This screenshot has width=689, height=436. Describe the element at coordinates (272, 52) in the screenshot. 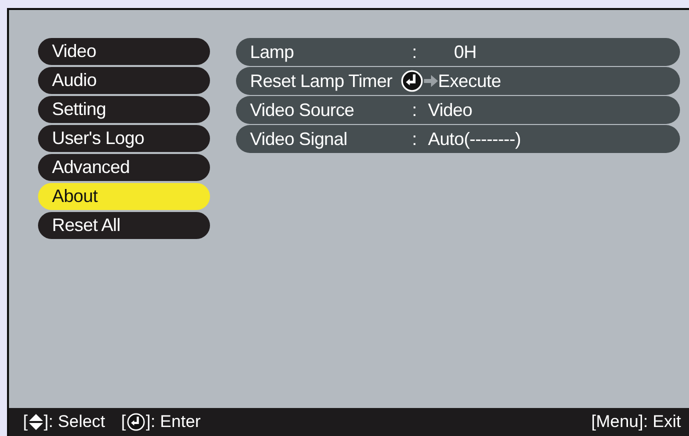

I see `row-label: Lamp` at that location.